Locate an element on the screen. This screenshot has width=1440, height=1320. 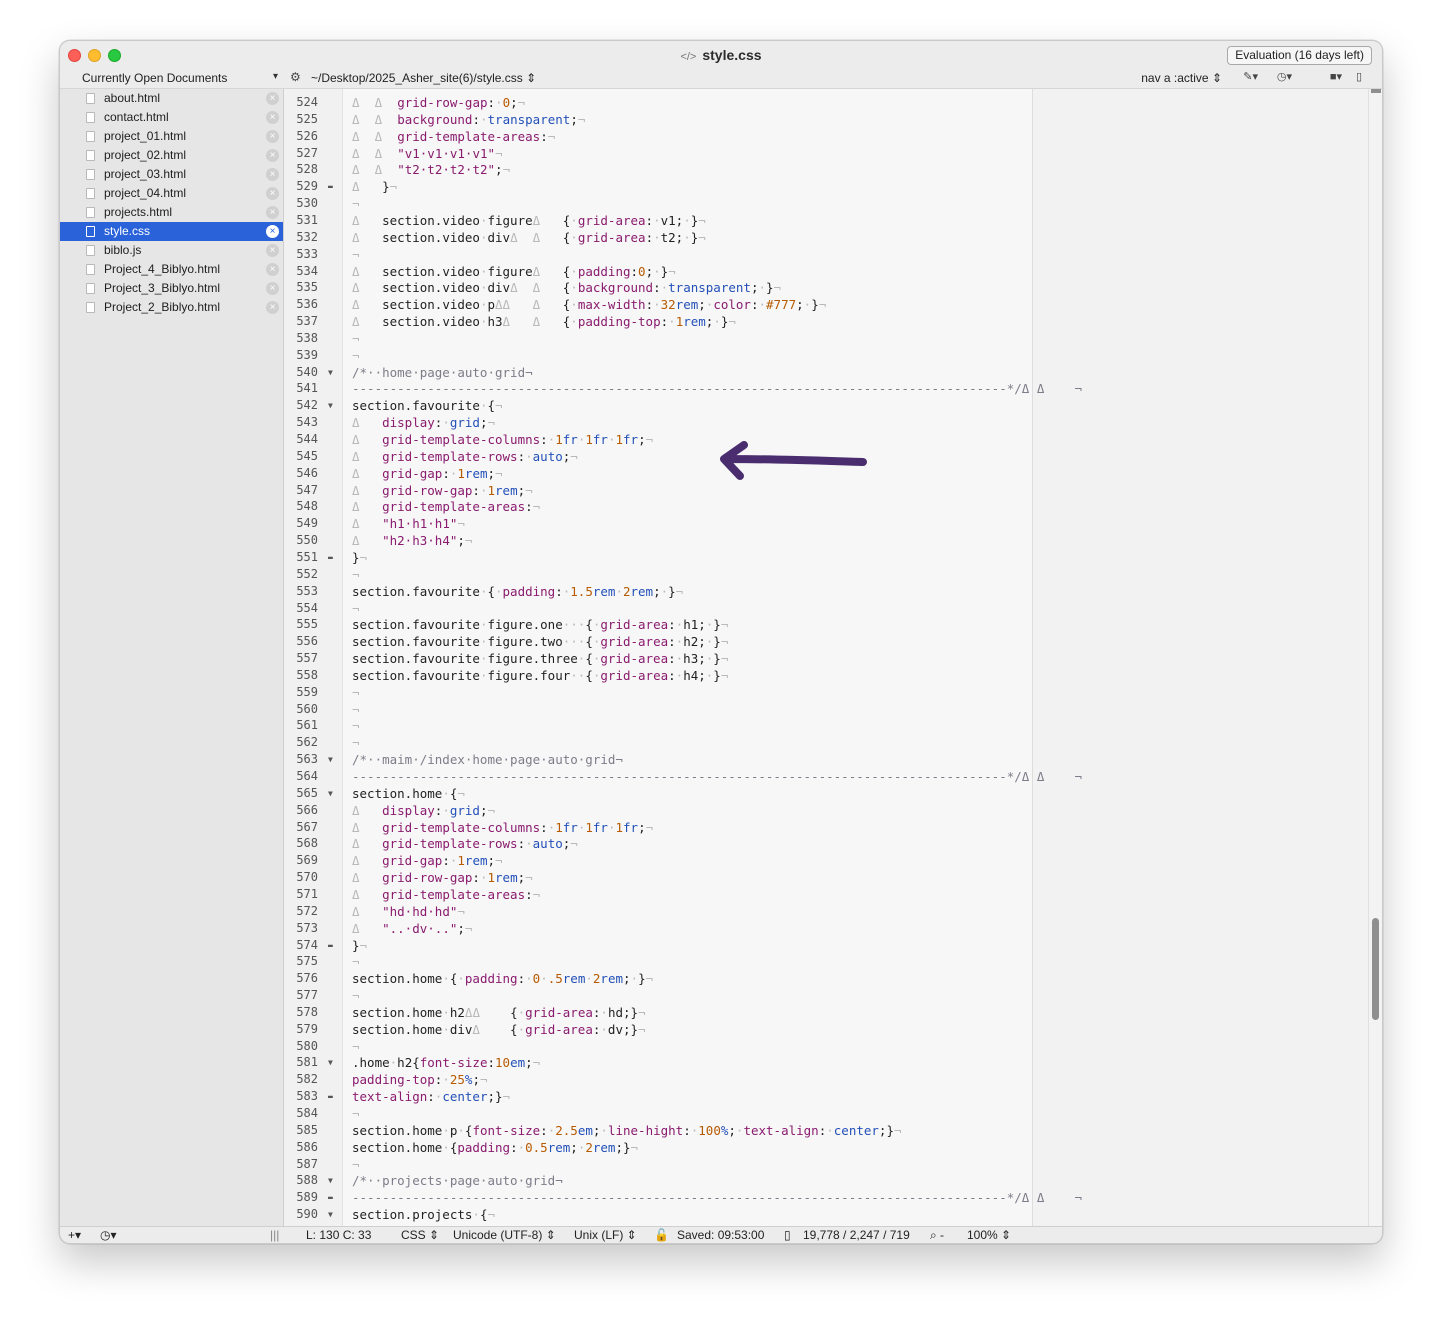
code-line: 588 ▼ /*··projects·page·auto·grid¬ is located at coordinates (826, 1180).